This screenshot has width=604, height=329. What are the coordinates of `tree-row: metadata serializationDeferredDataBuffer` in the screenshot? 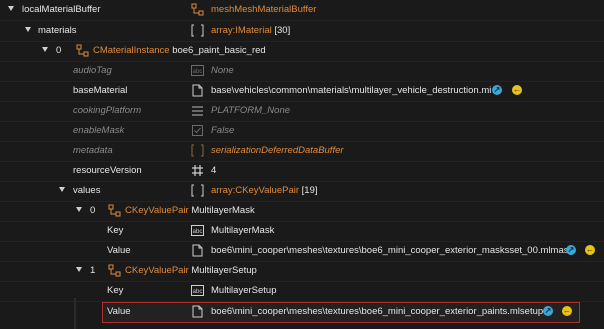 It's located at (302, 151).